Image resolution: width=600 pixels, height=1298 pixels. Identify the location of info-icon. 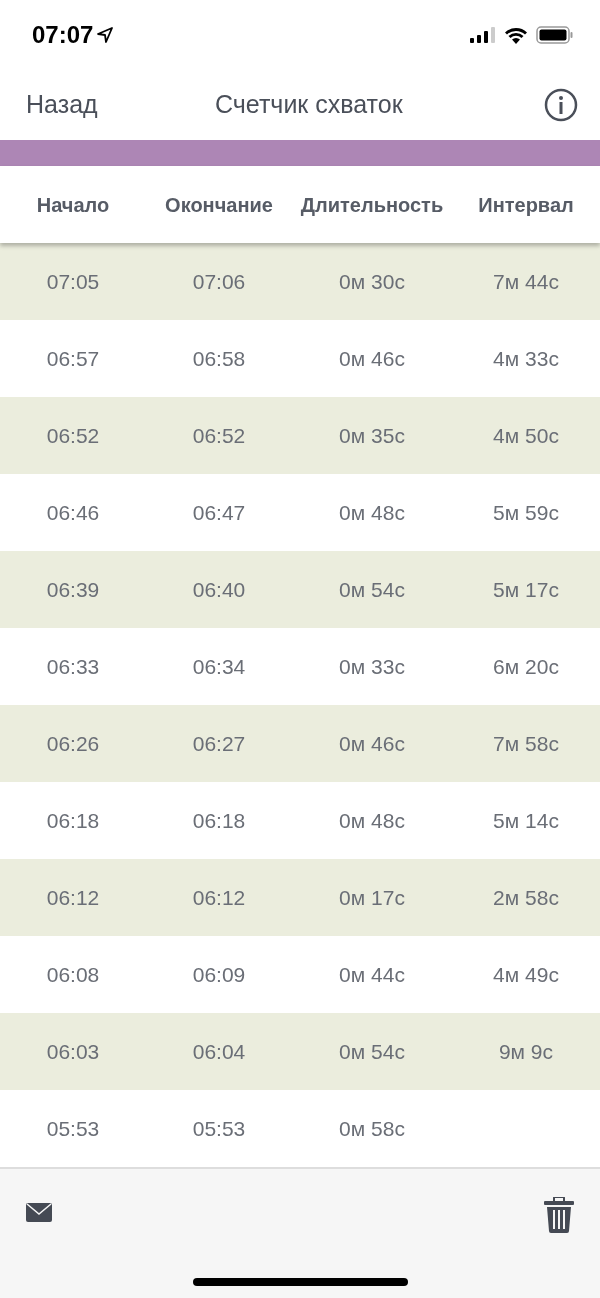
(561, 105).